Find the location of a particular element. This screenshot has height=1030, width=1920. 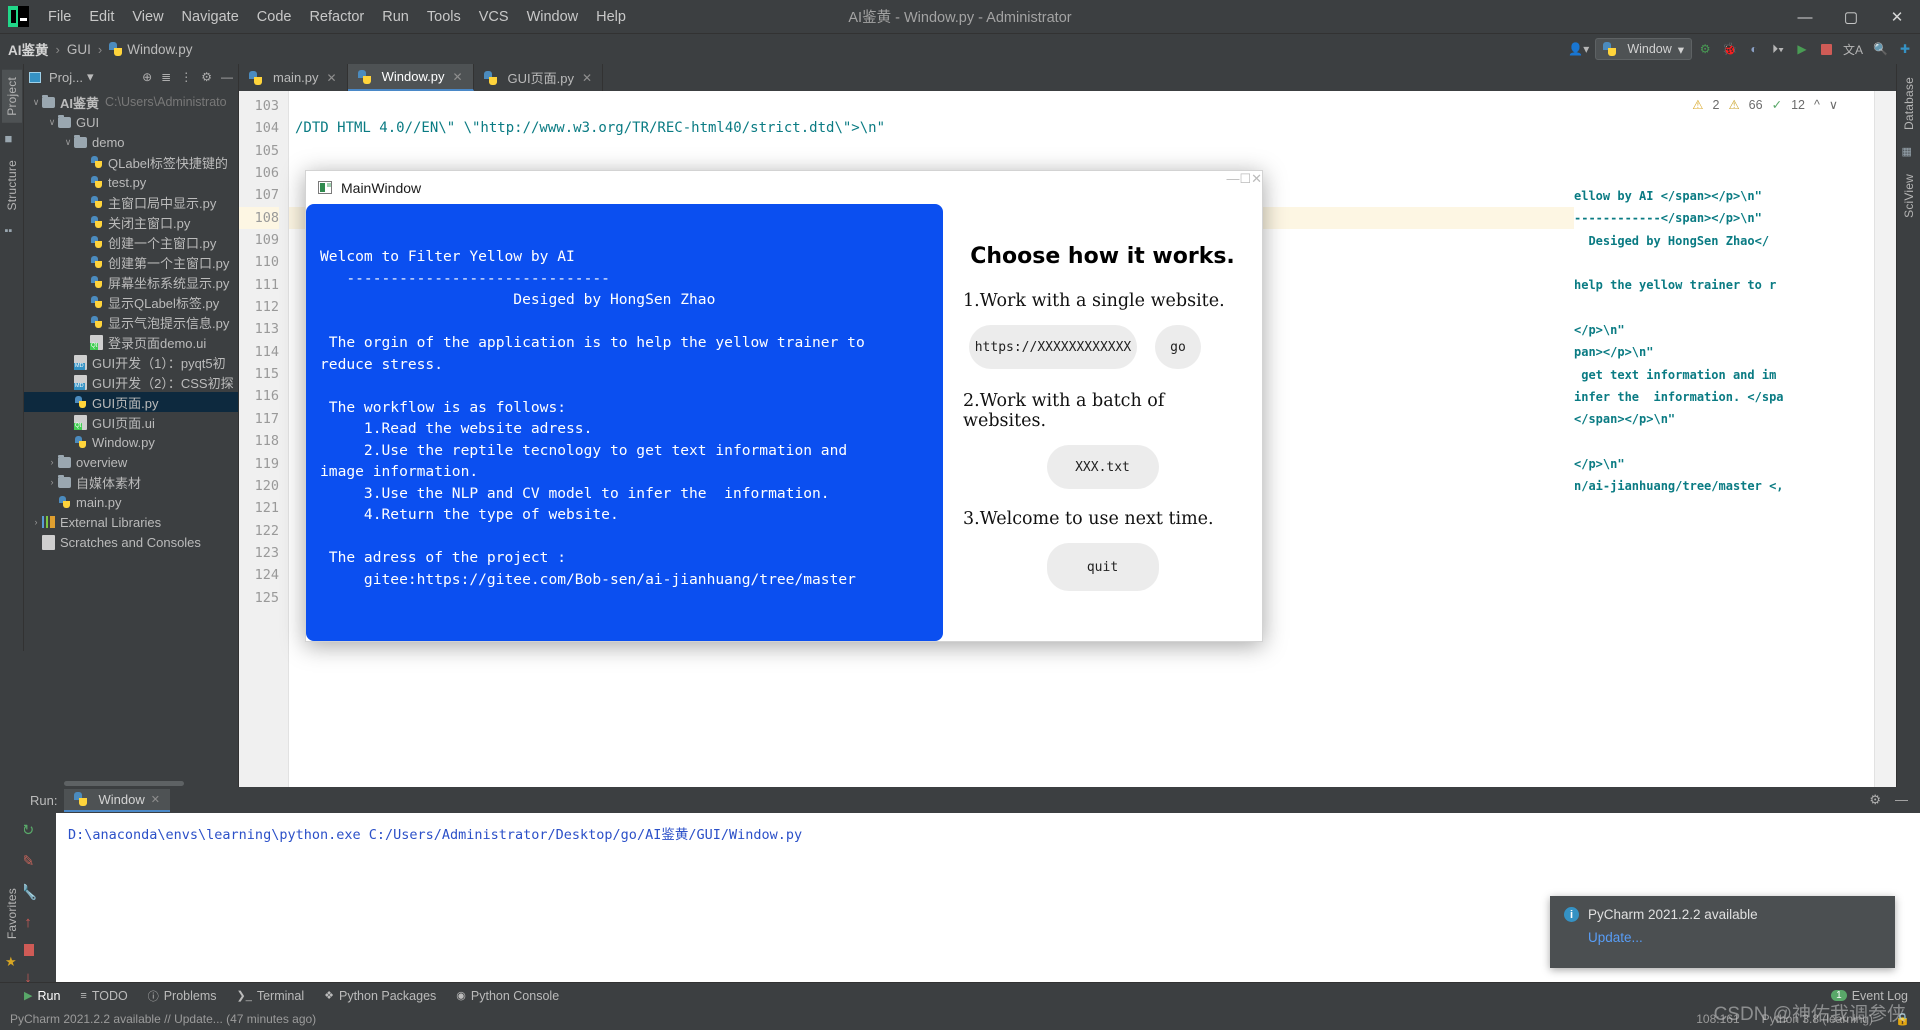

tree-item: ∨ AI鉴黄 C:\Users\Administrato is located at coordinates (131, 102).